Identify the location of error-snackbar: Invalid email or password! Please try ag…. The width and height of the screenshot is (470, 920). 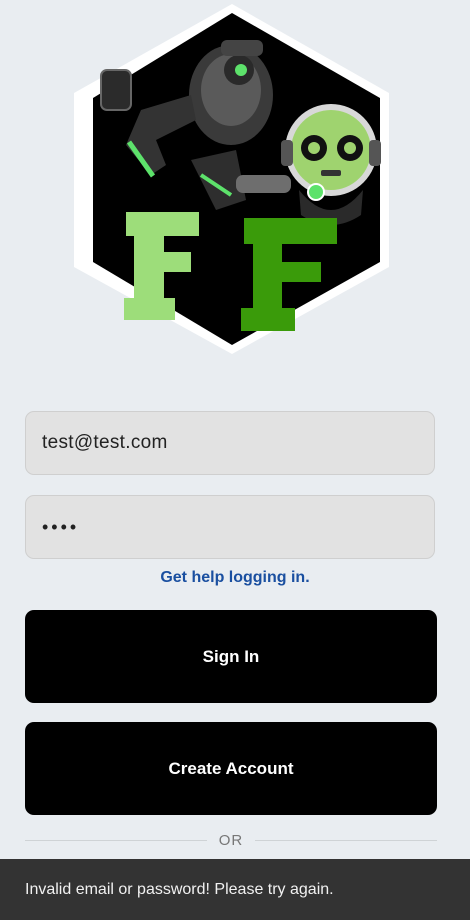
(235, 889).